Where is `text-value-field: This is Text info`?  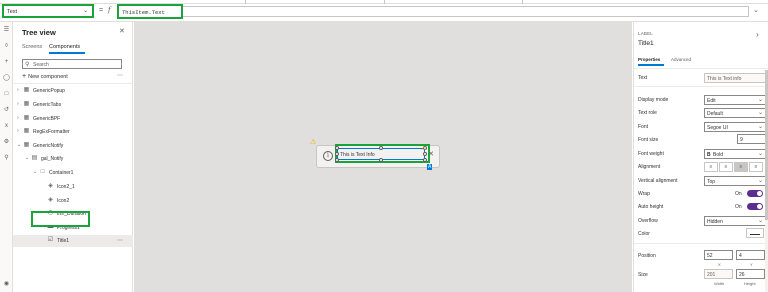
text-value-field: This is Text info is located at coordinates (735, 77).